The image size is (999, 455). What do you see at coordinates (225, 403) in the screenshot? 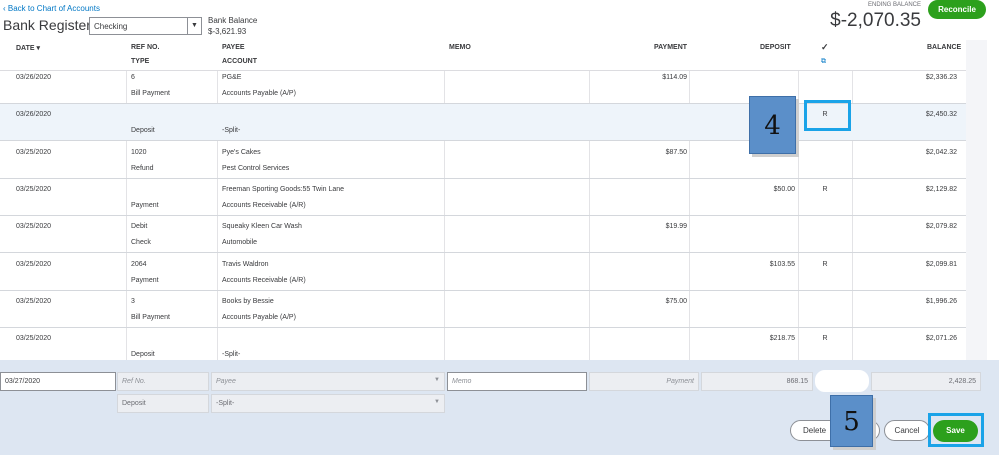
I see `account-value: -Split-` at bounding box center [225, 403].